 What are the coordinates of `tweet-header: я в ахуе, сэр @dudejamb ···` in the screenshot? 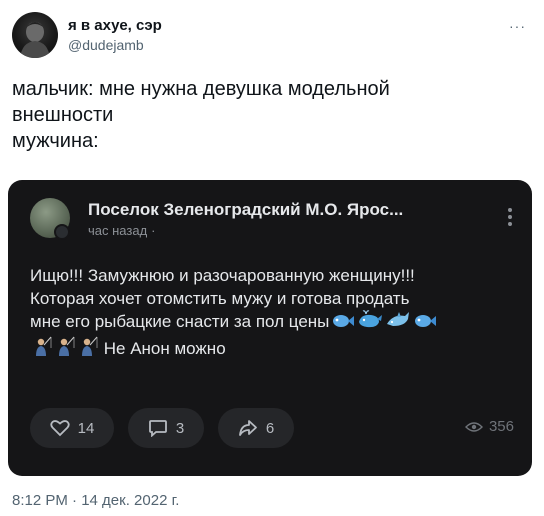 It's located at (272, 36).